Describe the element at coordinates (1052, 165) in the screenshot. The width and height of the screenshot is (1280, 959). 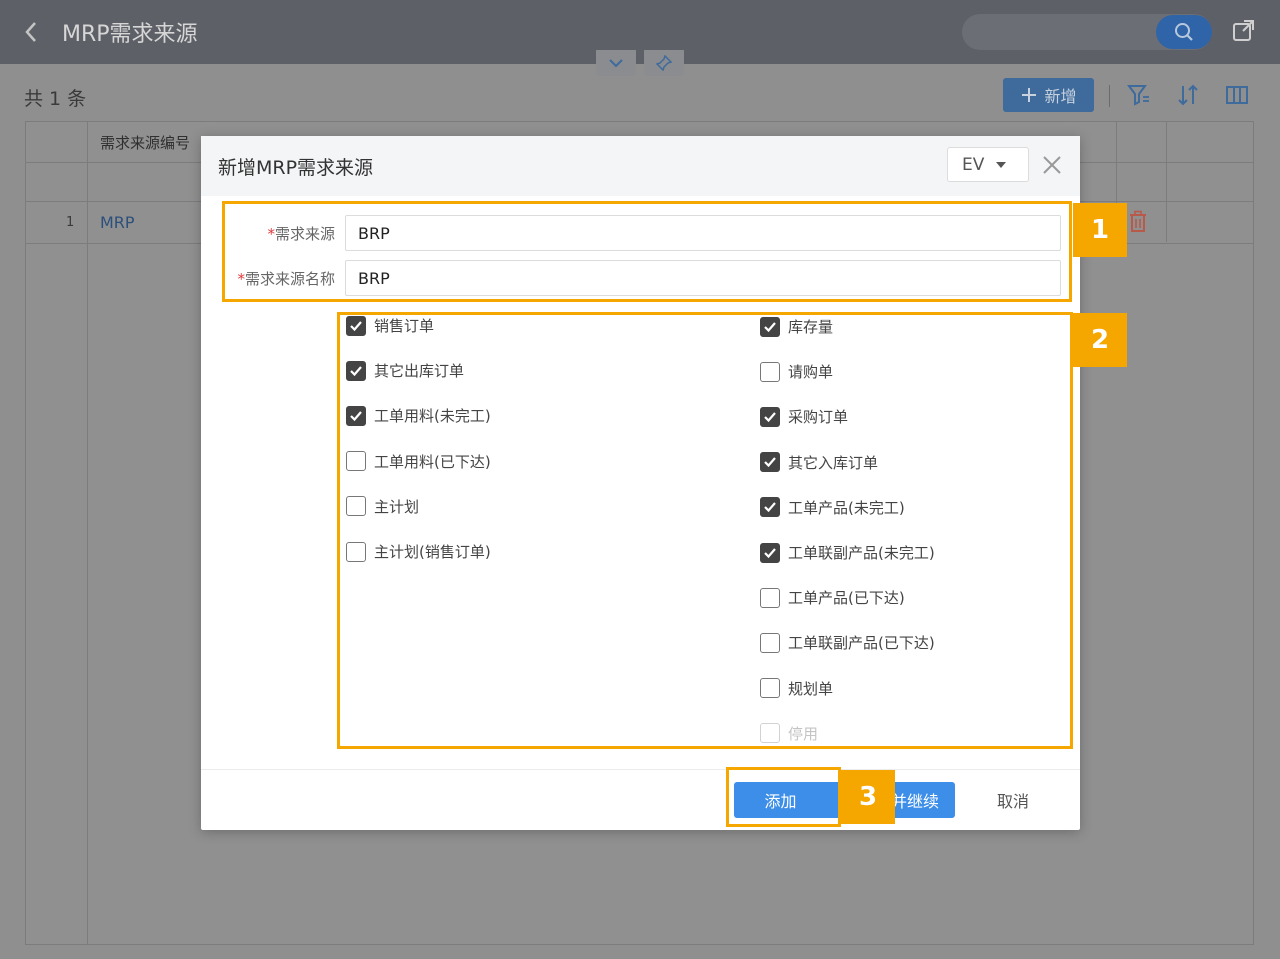
I see `close-icon` at that location.